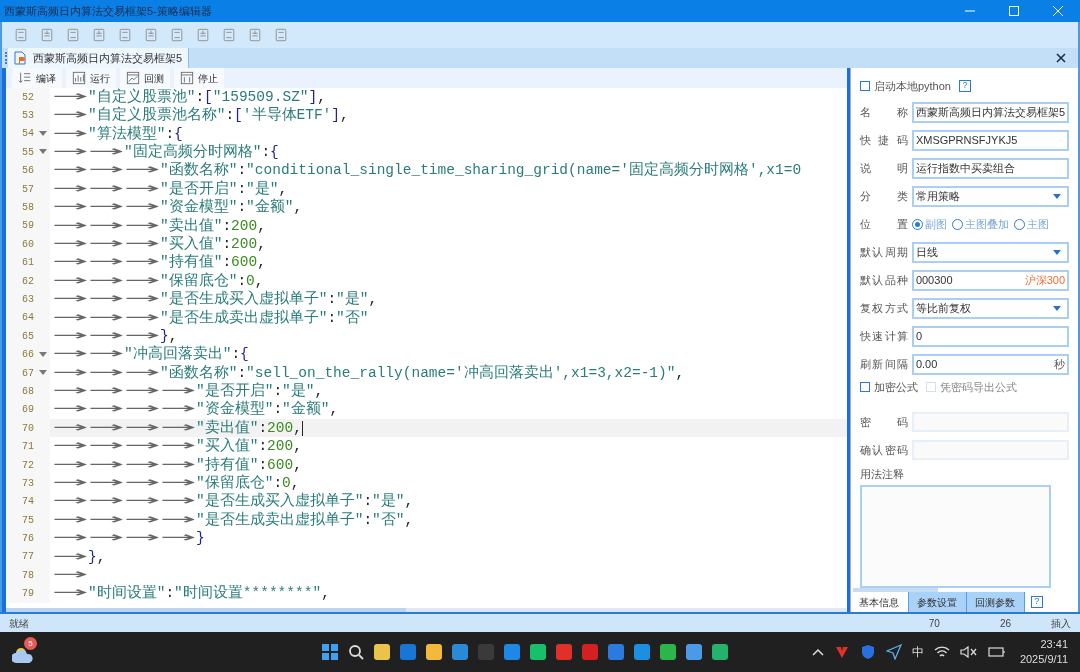 This screenshot has height=672, width=1080. What do you see at coordinates (968, 652) in the screenshot?
I see `muted-speaker-icon` at bounding box center [968, 652].